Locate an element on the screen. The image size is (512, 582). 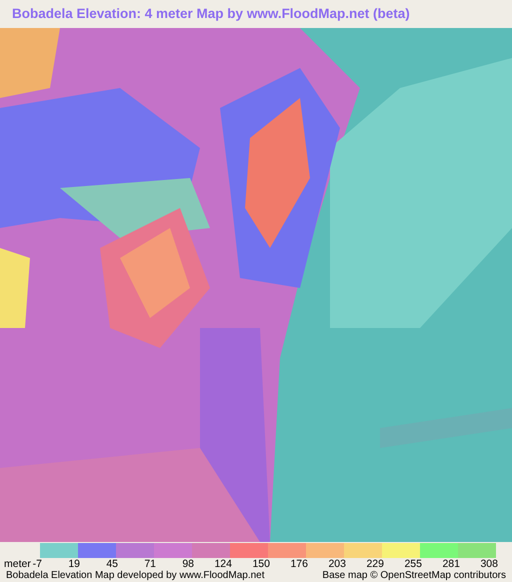
legend-value: 176 is located at coordinates (299, 564).